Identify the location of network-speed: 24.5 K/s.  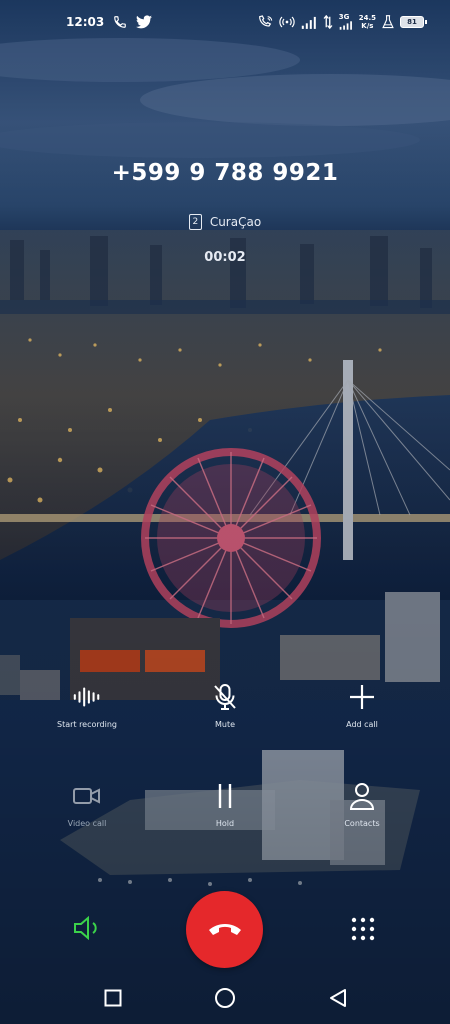
(367, 22).